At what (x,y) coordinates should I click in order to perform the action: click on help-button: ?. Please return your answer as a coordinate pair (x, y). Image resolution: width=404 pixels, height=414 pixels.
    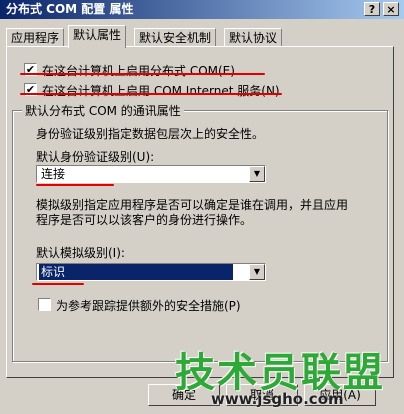
    Looking at the image, I should click on (372, 9).